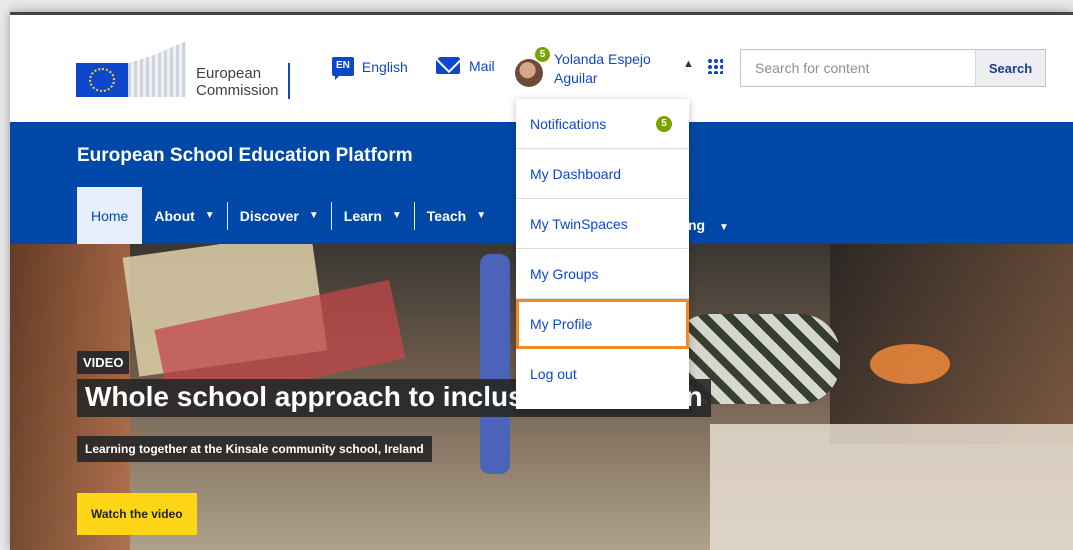 The width and height of the screenshot is (1073, 550). What do you see at coordinates (188, 71) in the screenshot?
I see `european-commission-logo: European Commission` at bounding box center [188, 71].